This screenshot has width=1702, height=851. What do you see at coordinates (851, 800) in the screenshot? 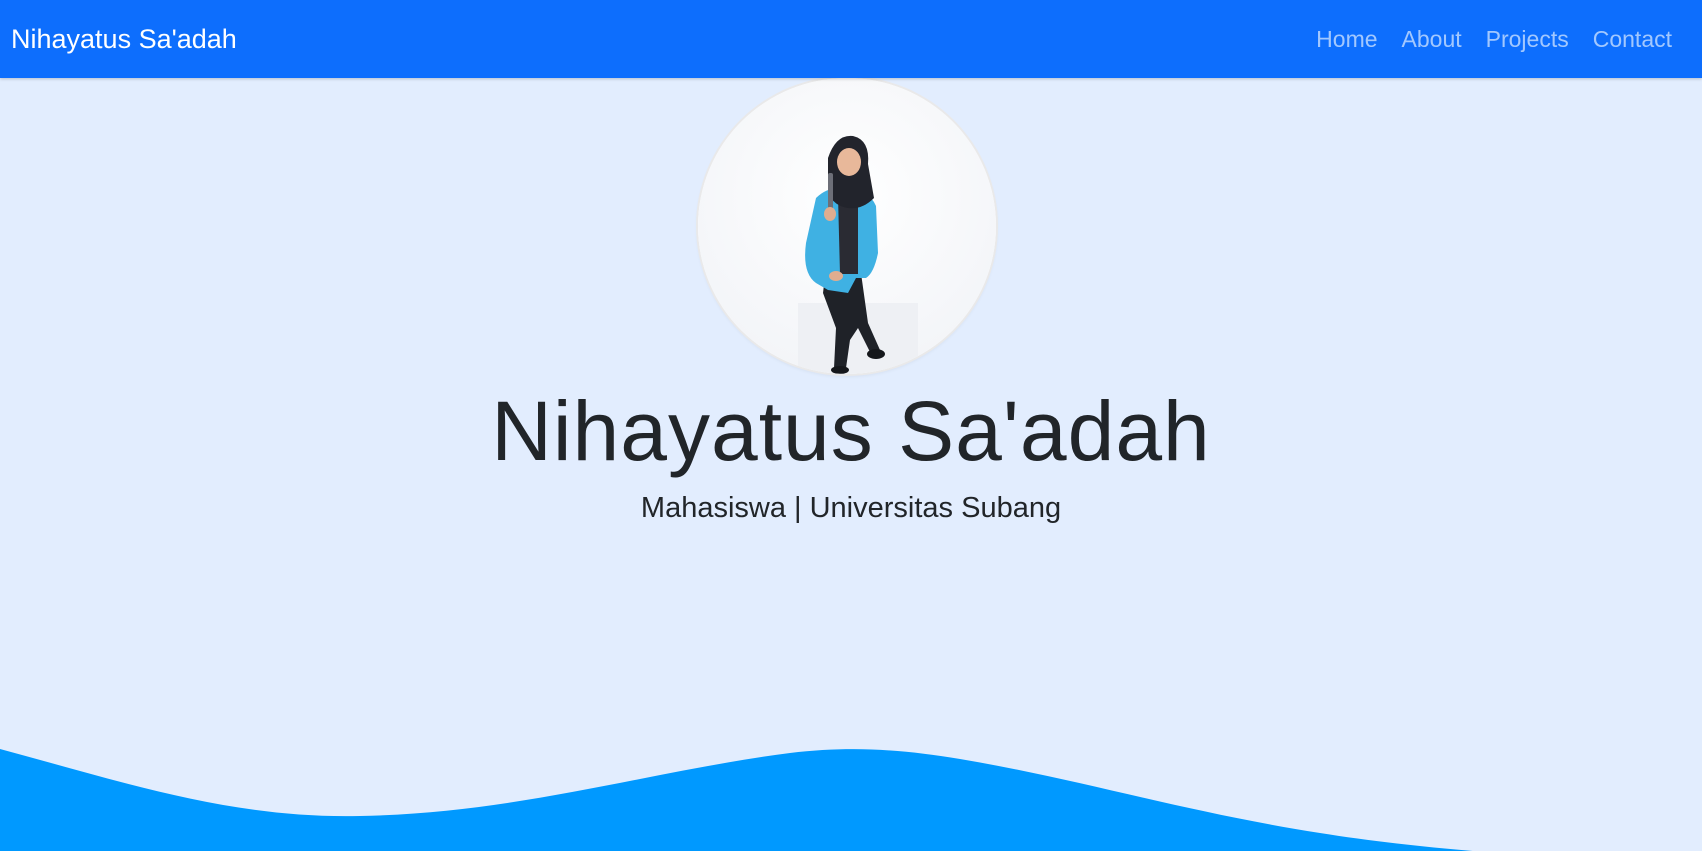
I see `wave-decoration` at bounding box center [851, 800].